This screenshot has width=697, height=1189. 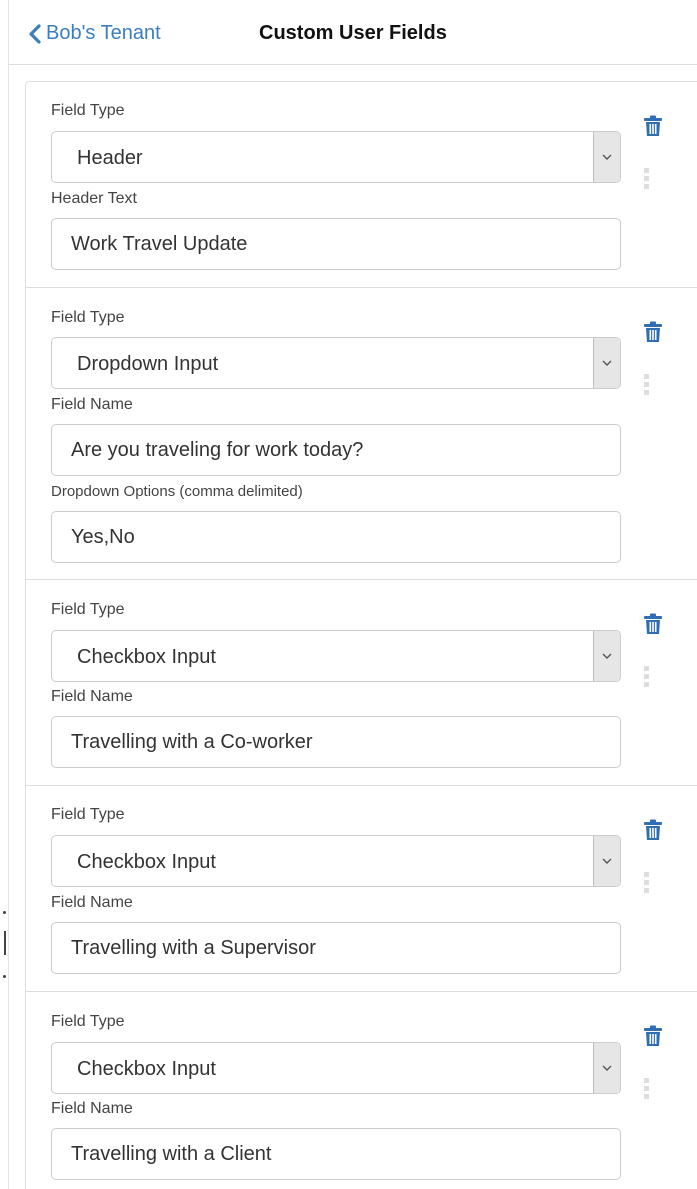 What do you see at coordinates (192, 742) in the screenshot?
I see `field-name-value: Travelling with a Co-worker` at bounding box center [192, 742].